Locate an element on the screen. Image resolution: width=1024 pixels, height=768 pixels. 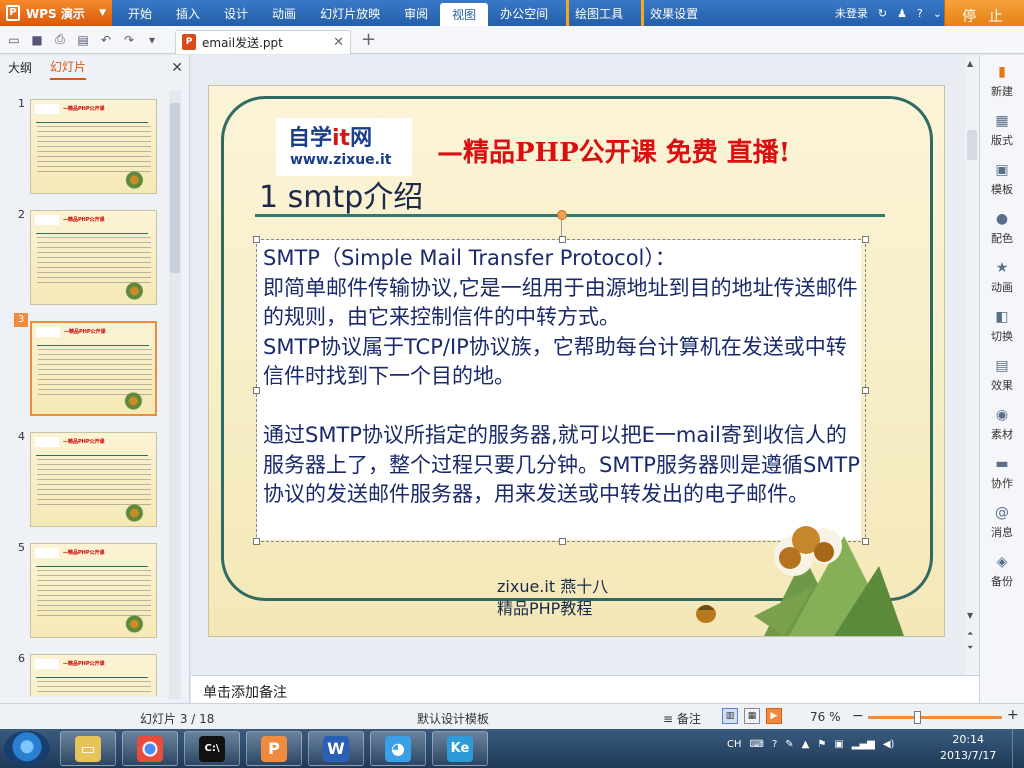
taskbar-terminal: C:\ is located at coordinates (212, 748).